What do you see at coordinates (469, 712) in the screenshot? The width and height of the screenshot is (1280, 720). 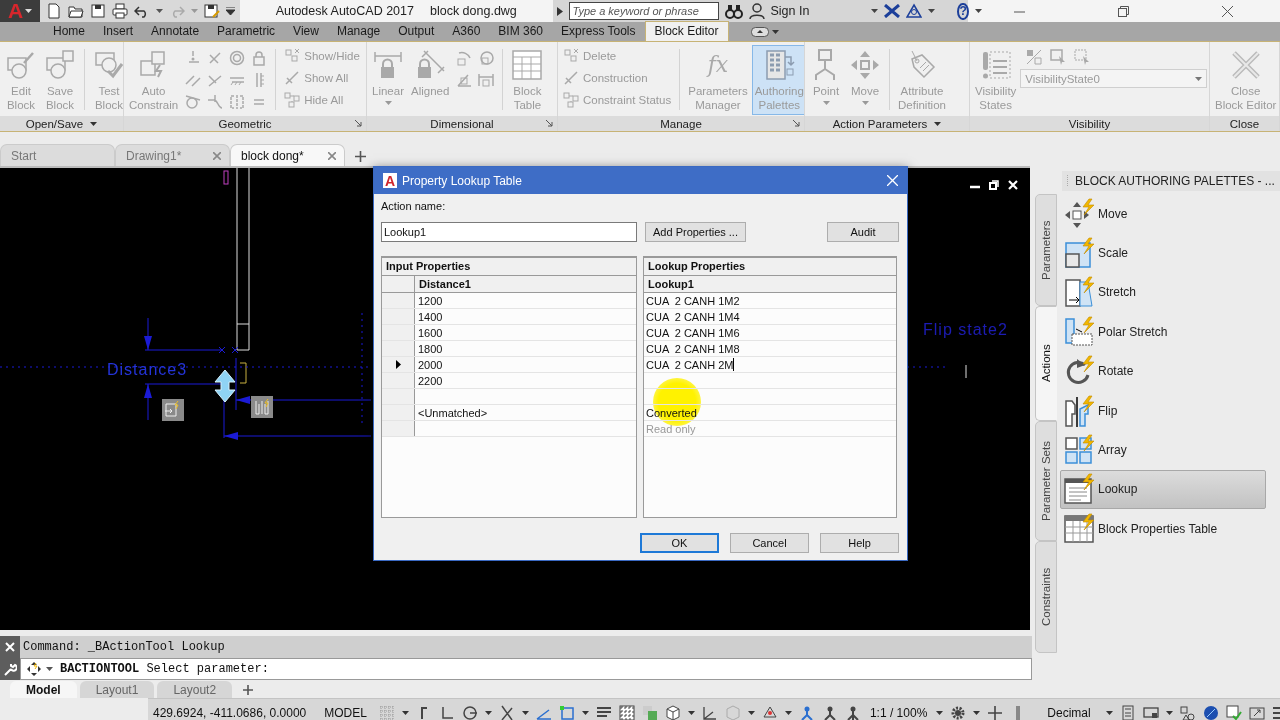 I see `polar-icon` at bounding box center [469, 712].